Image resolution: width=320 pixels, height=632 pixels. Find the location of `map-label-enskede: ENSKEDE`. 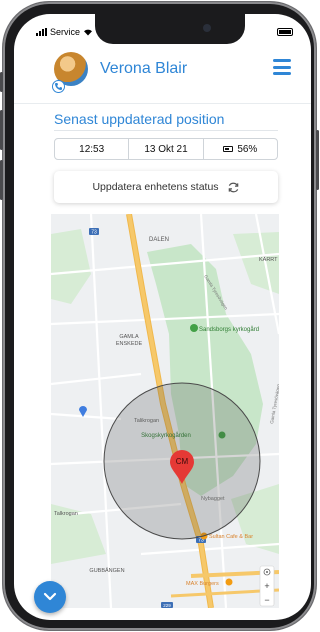

map-label-enskede: ENSKEDE is located at coordinates (129, 344).